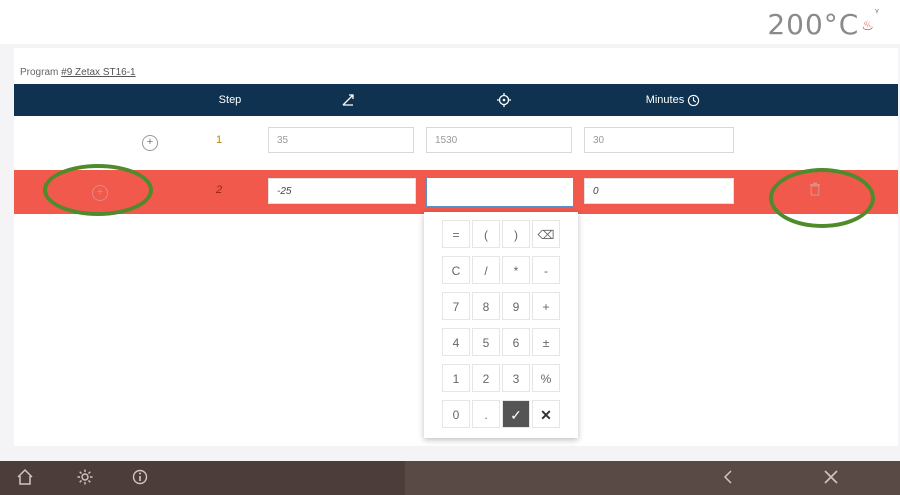 The width and height of the screenshot is (900, 495). What do you see at coordinates (98, 72) in the screenshot?
I see `program-name-link: #9 Zetax ST16-1` at bounding box center [98, 72].